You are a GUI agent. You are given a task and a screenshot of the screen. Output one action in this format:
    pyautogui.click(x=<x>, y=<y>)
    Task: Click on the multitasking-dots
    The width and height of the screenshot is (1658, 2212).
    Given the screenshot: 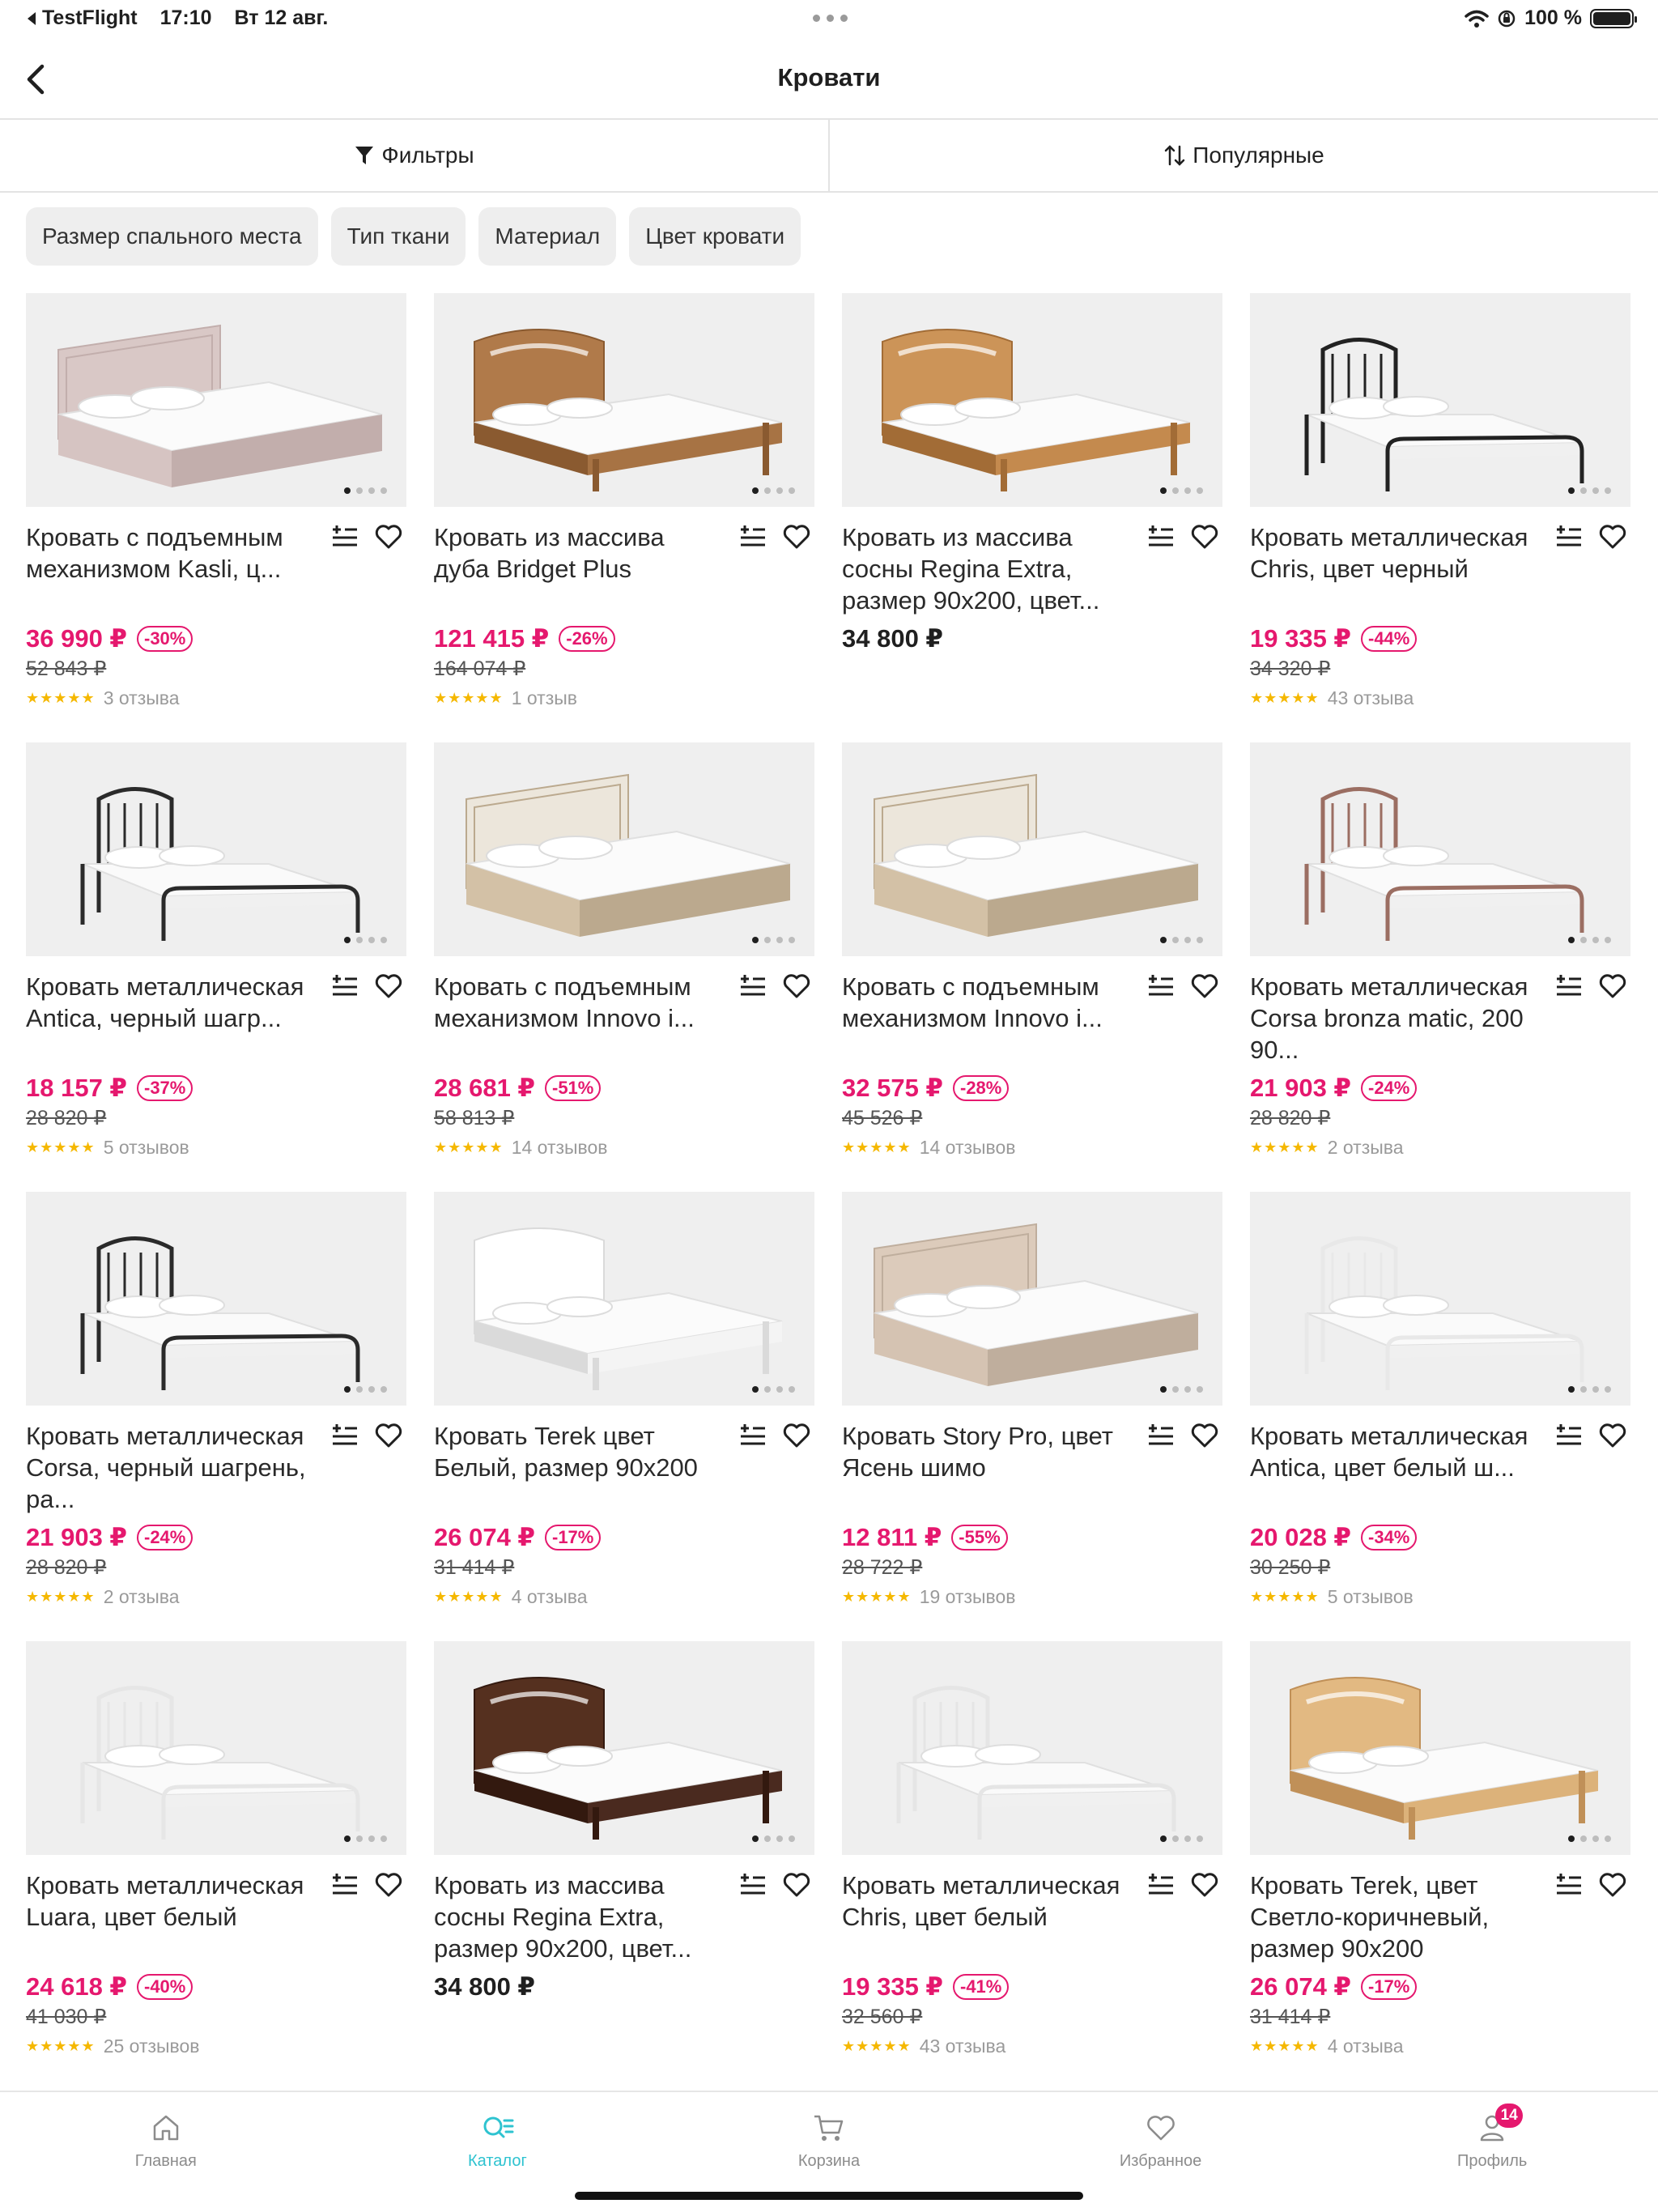 What is the action you would take?
    pyautogui.click(x=830, y=19)
    